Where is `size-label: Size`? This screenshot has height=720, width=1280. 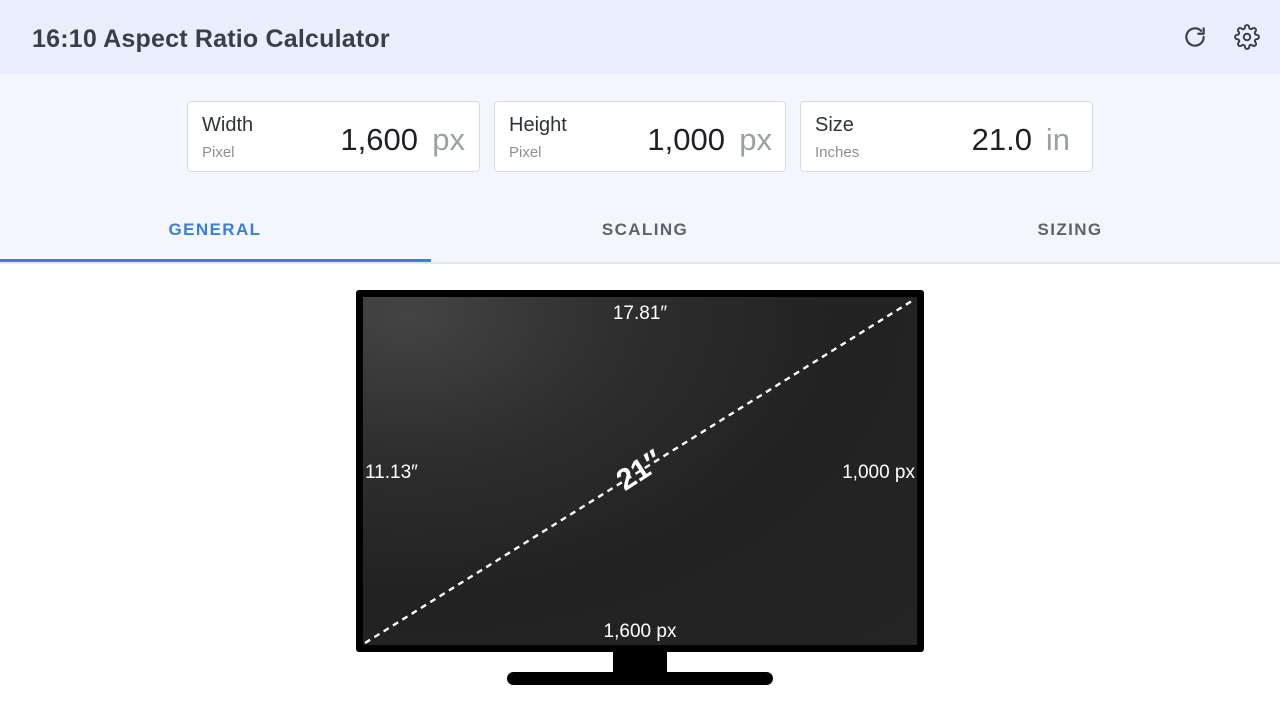 size-label: Size is located at coordinates (834, 125).